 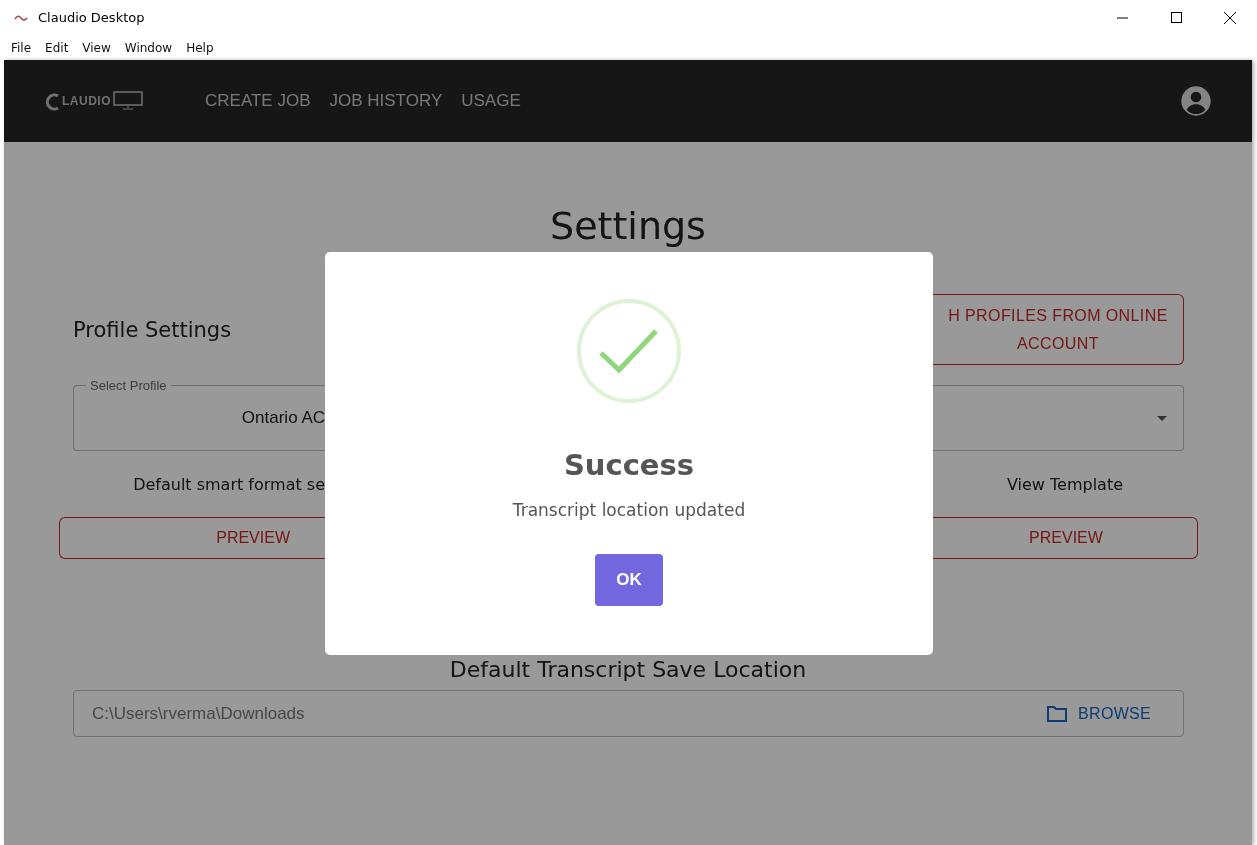 I want to click on logo: LAUDIO, so click(x=94, y=101).